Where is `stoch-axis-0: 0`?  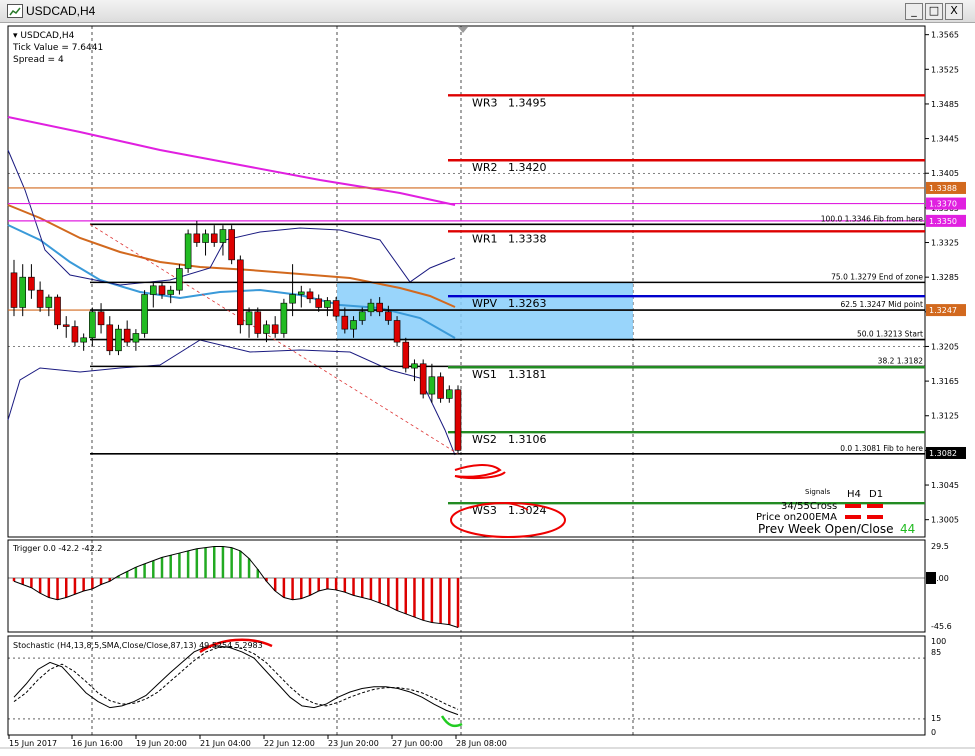
stoch-axis-0: 0 is located at coordinates (933, 732).